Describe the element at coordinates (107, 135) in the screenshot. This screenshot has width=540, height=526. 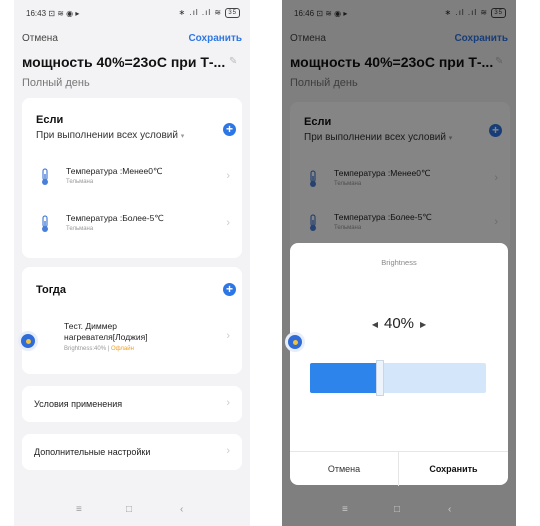
I see `condition-mode-label: При выполнении всех условий` at that location.